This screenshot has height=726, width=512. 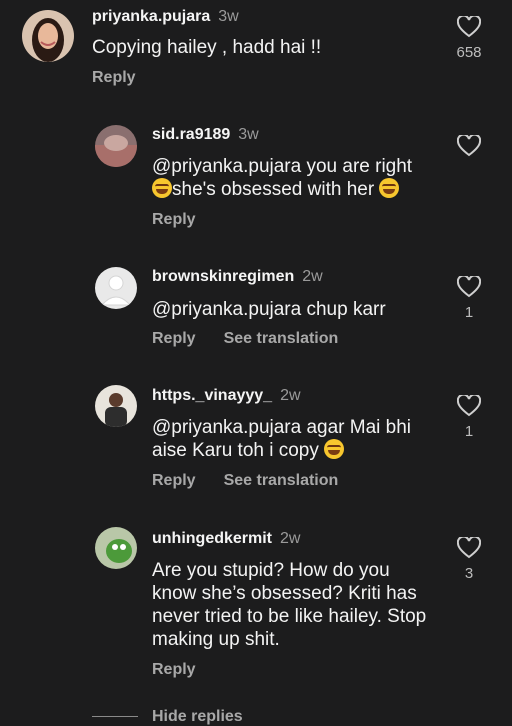 I want to click on like-count: 658, so click(x=469, y=52).